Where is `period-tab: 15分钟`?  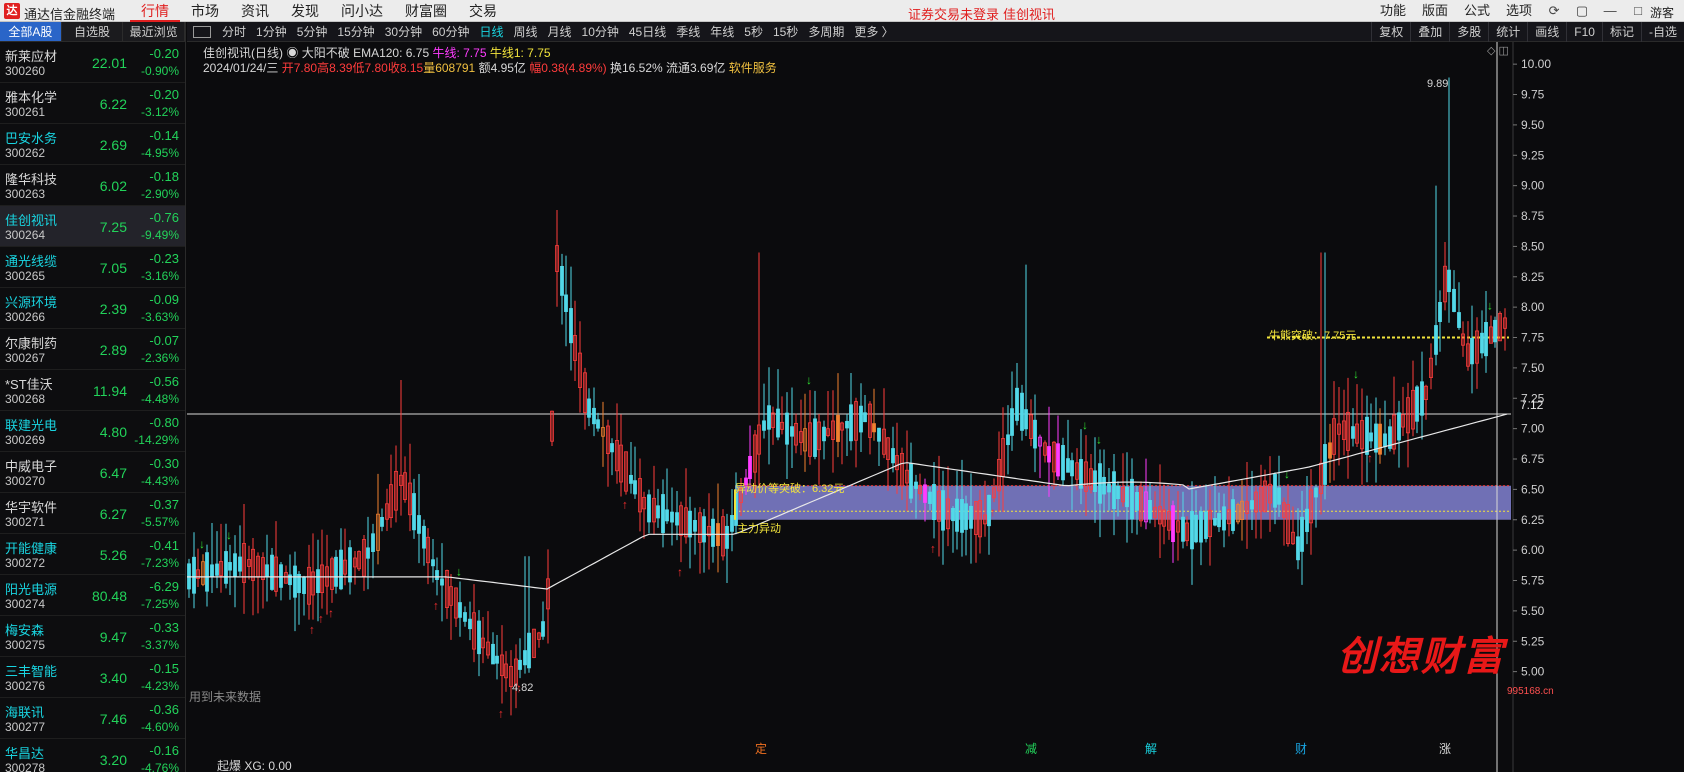
period-tab: 15分钟 is located at coordinates (355, 32).